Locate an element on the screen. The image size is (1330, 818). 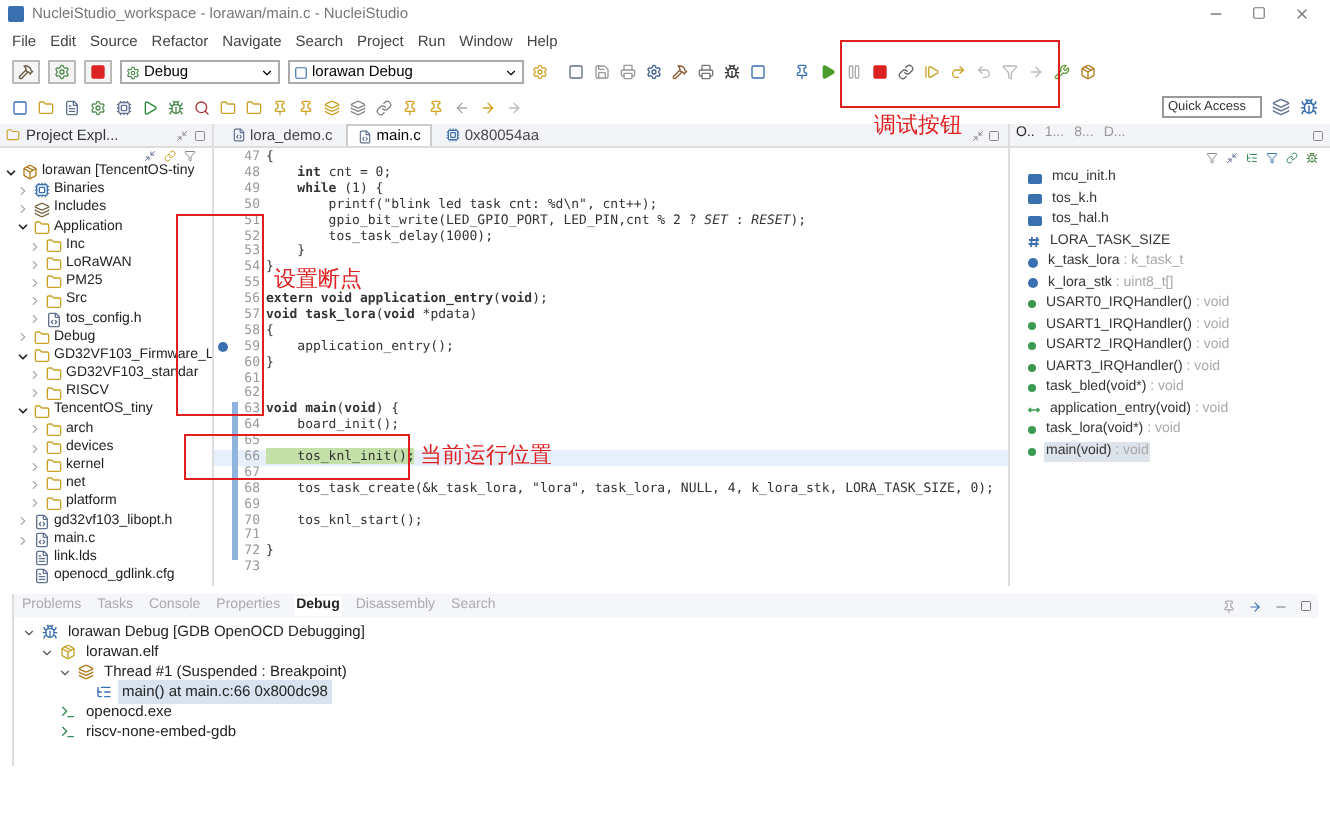
chip-icon is located at coordinates (453, 135).